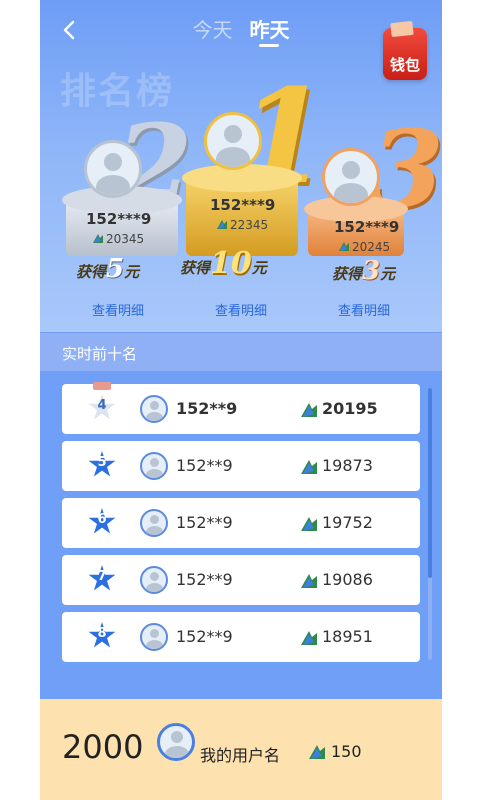 The width and height of the screenshot is (480, 800). I want to click on third-score: 20245, so click(364, 247).